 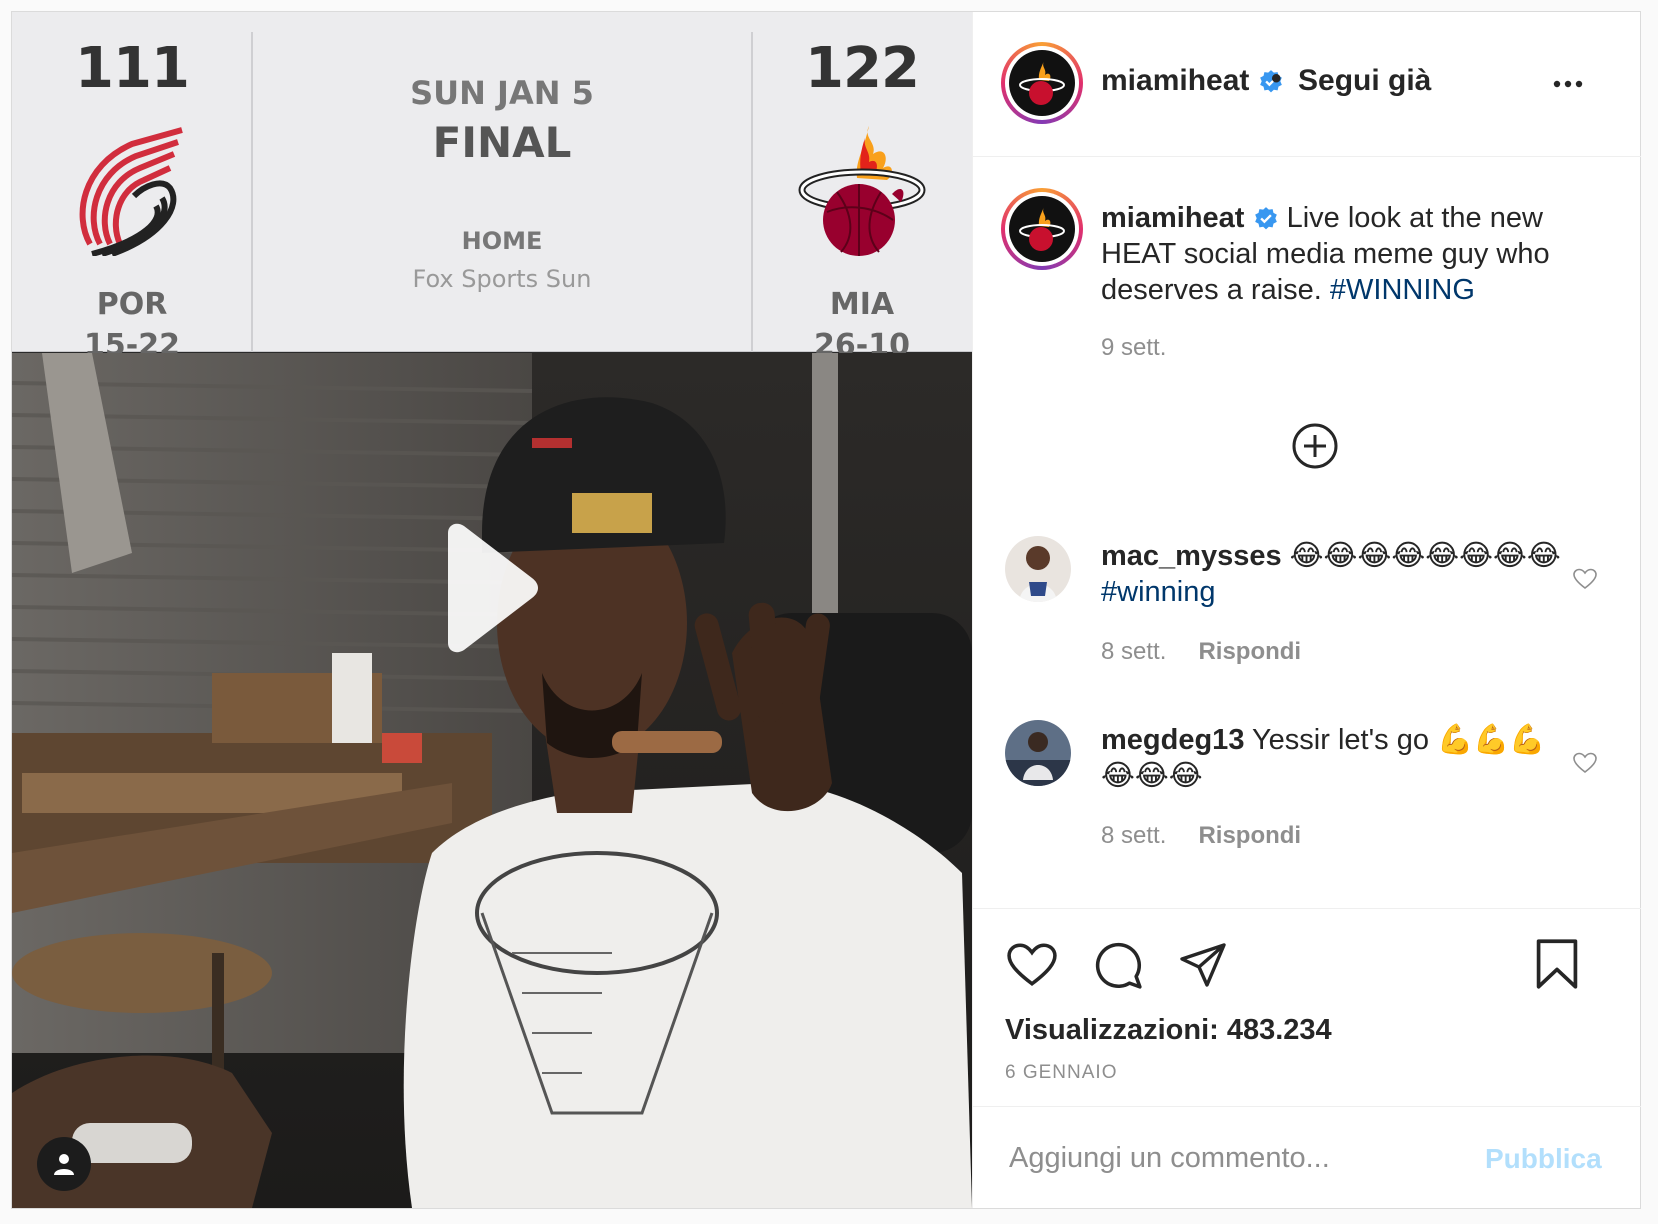 What do you see at coordinates (1425, 556) in the screenshot?
I see `comment-text: 😂😂😂😂😂😂😂😂` at bounding box center [1425, 556].